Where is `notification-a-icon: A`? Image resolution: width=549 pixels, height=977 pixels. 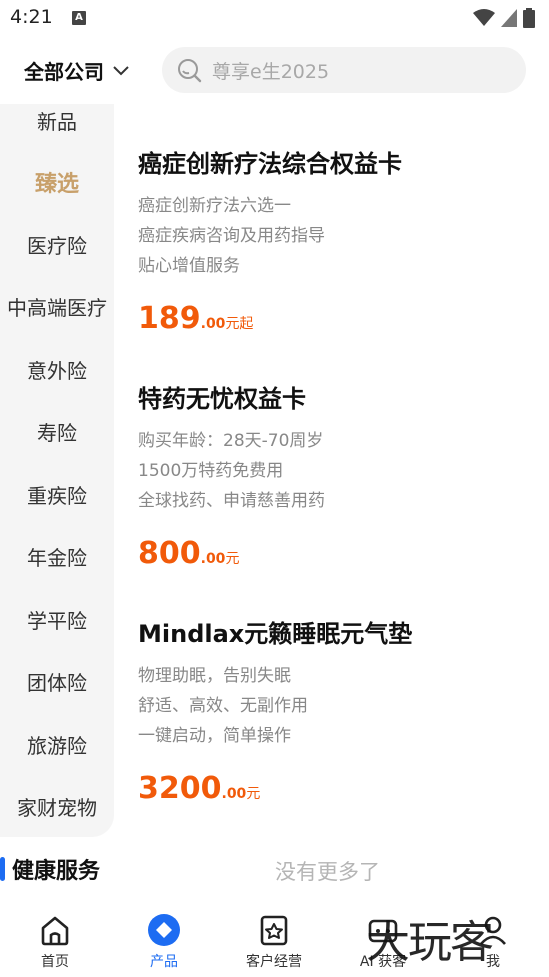 notification-a-icon: A is located at coordinates (79, 18).